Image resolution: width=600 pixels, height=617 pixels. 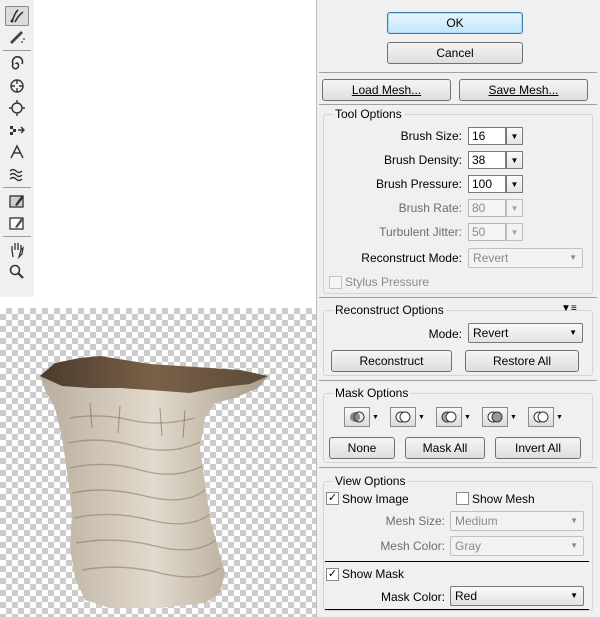 What do you see at coordinates (487, 184) in the screenshot?
I see `brush-pressure-input: 100` at bounding box center [487, 184].